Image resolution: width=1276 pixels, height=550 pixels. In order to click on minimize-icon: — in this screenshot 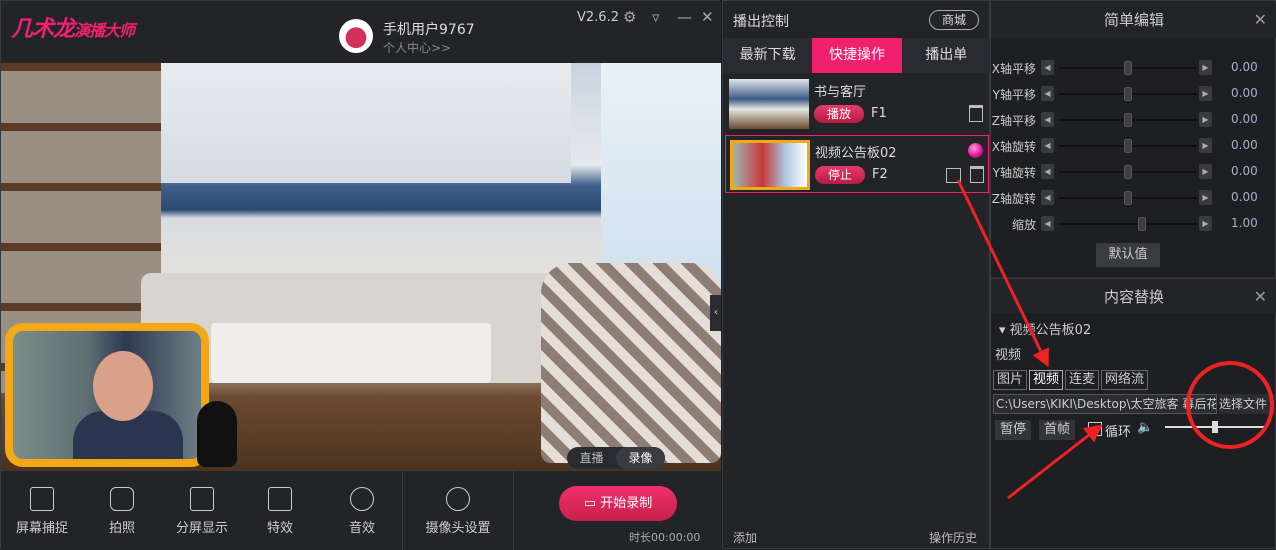, I will do `click(684, 17)`.